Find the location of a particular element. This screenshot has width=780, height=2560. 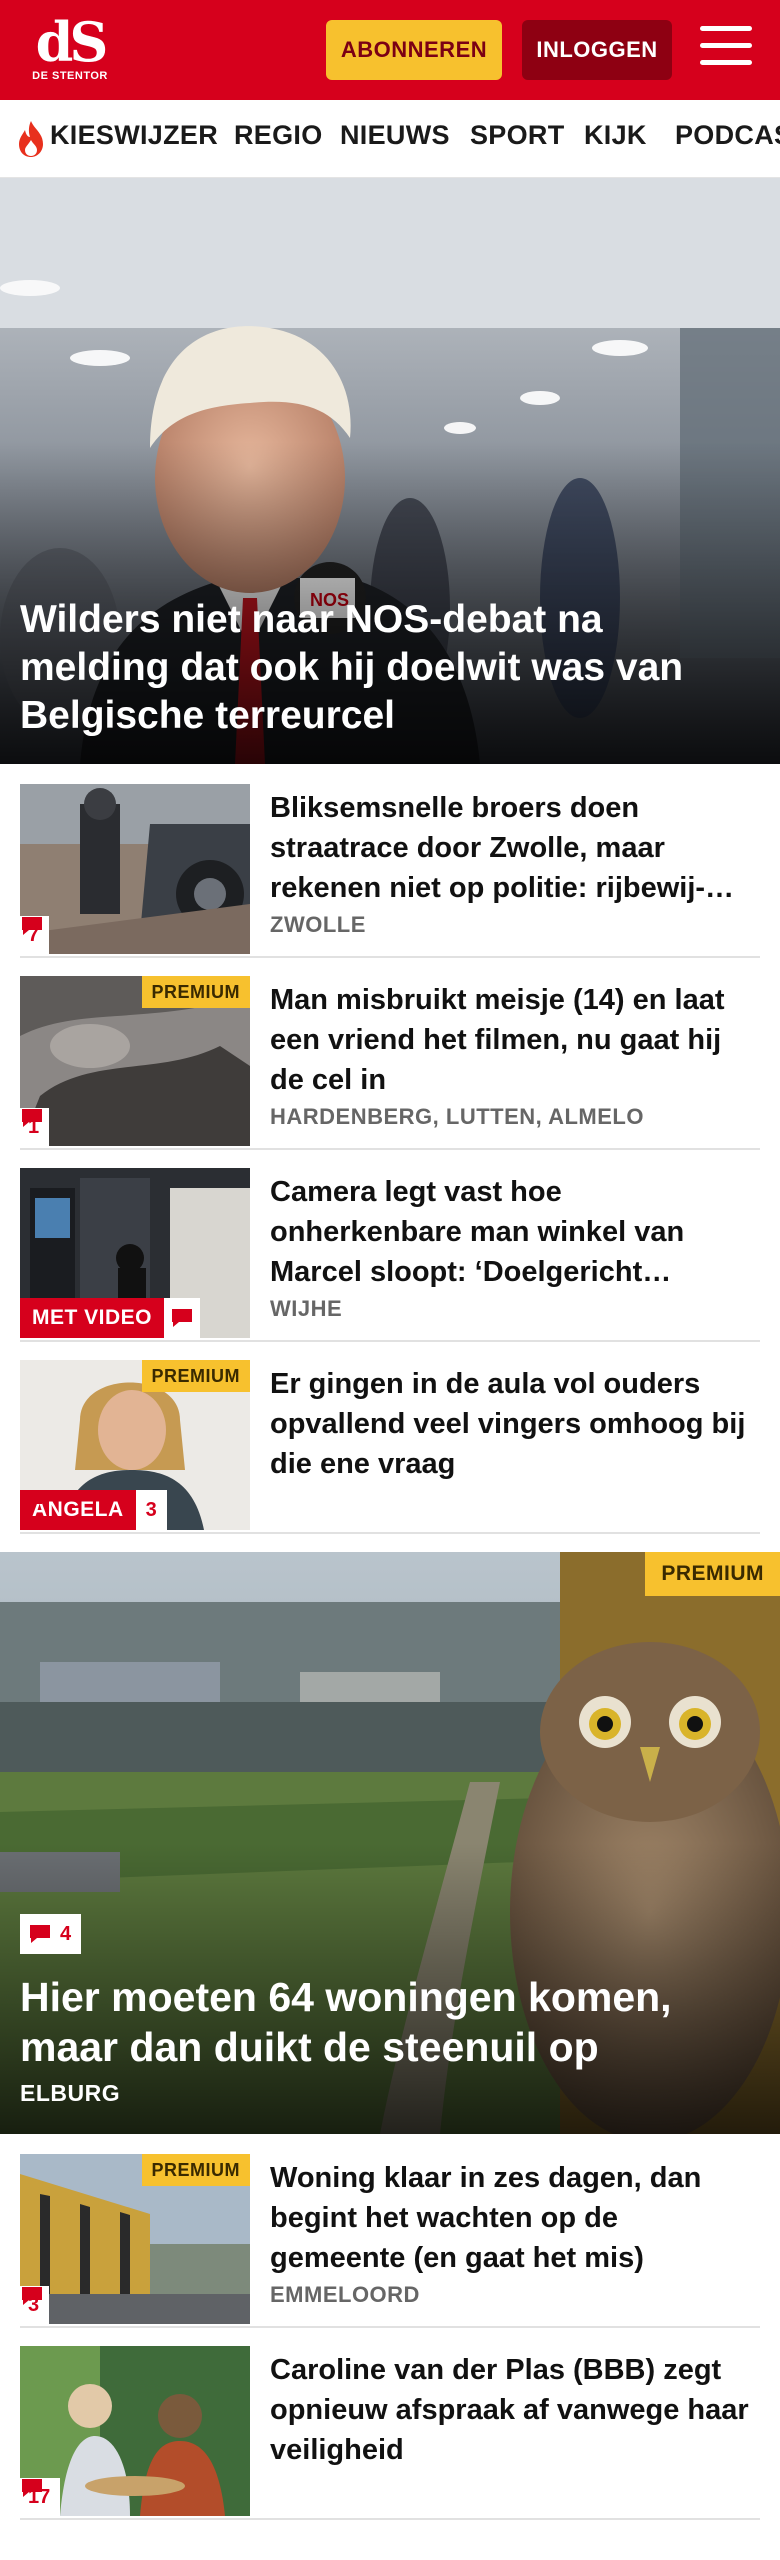

site-logo: dS DE STENTOR is located at coordinates (70, 50).